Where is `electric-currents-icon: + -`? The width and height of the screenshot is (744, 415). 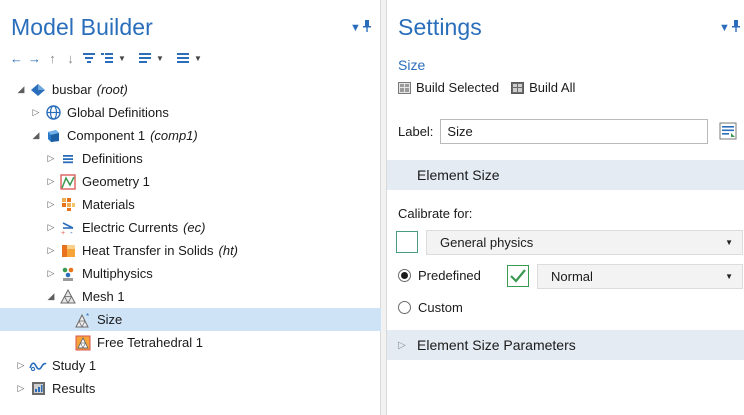
electric-currents-icon: + - is located at coordinates (68, 228).